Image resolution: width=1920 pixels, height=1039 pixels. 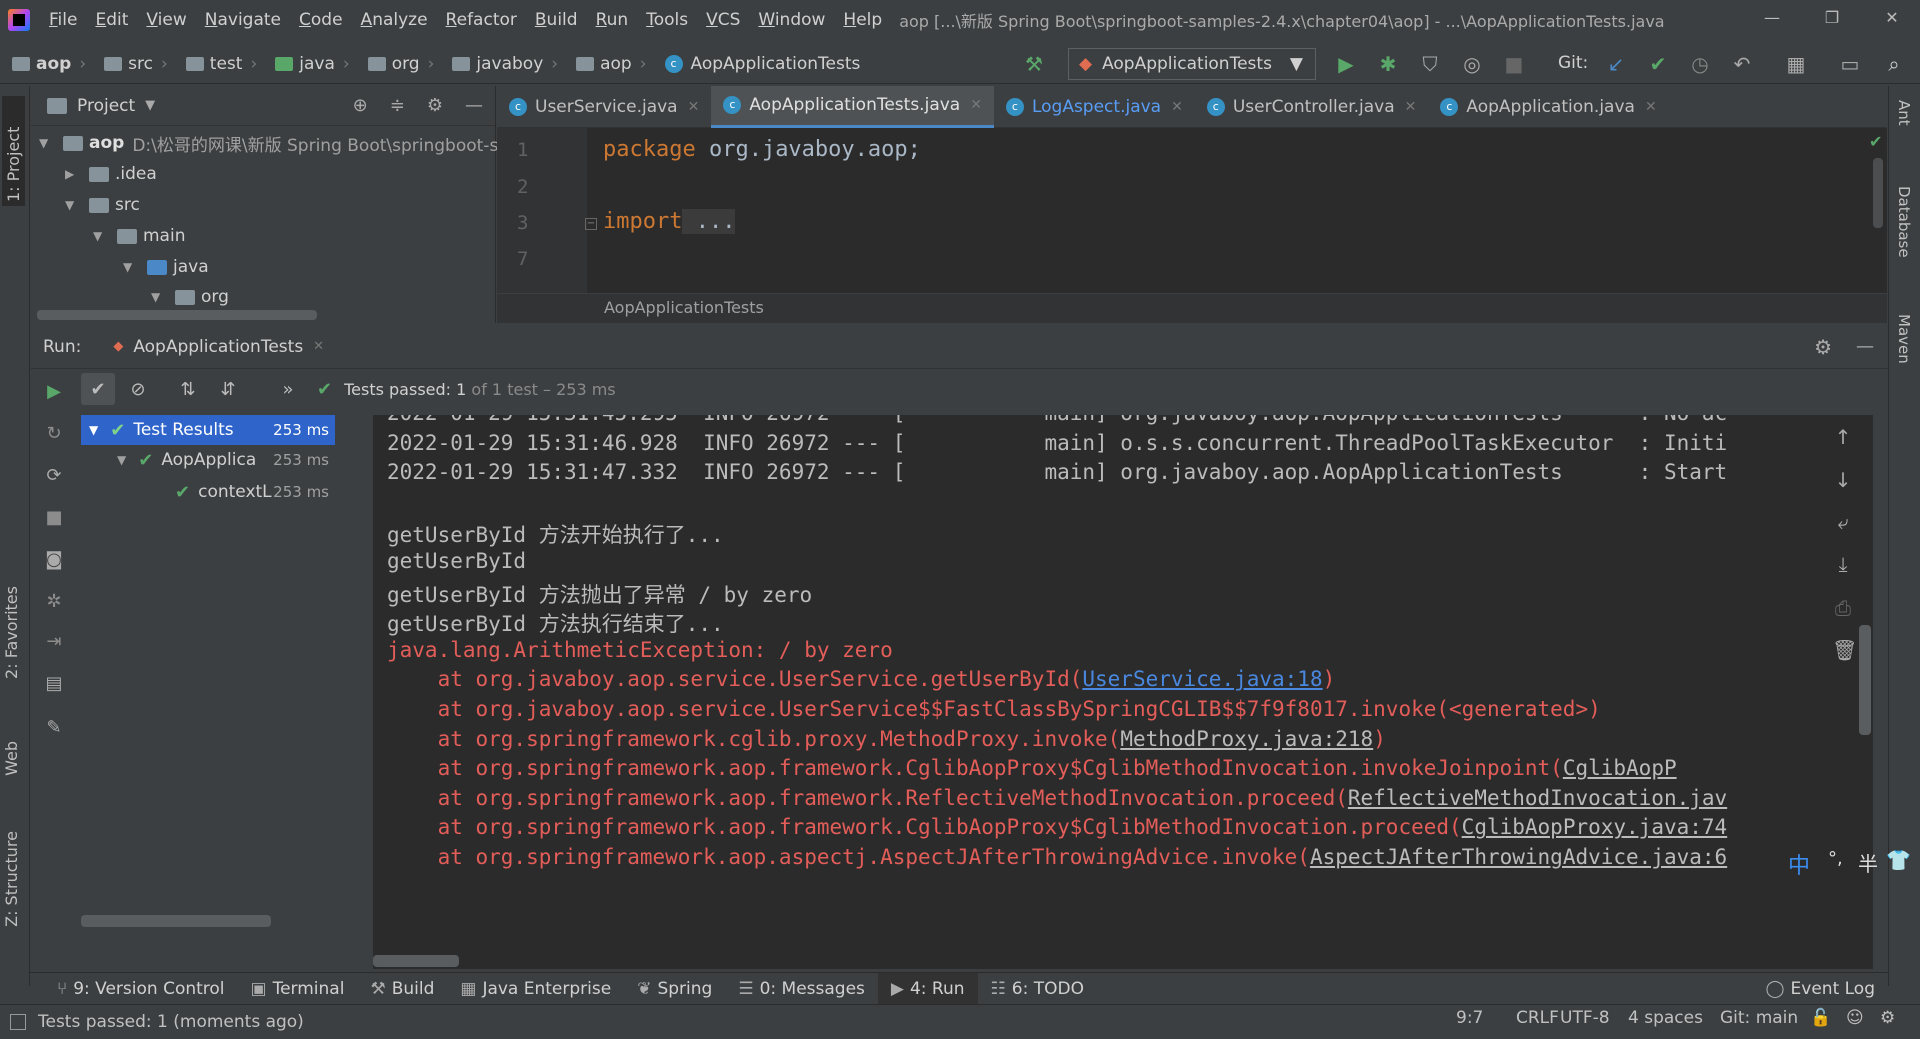 I want to click on locate-icon: ⊕, so click(x=360, y=105).